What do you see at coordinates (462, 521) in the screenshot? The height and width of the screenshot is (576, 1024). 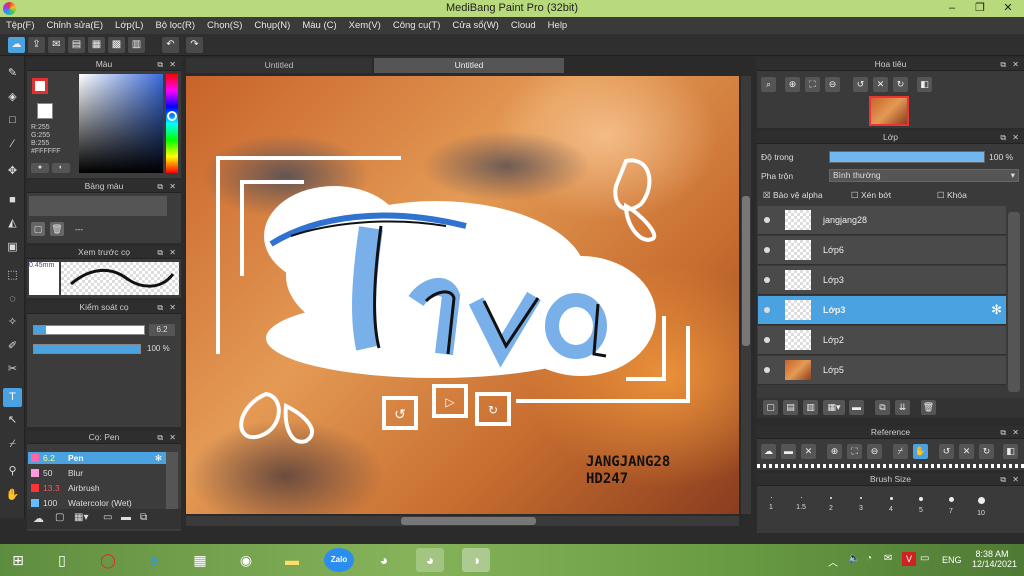 I see `canvas-horizontal-scrollbar` at bounding box center [462, 521].